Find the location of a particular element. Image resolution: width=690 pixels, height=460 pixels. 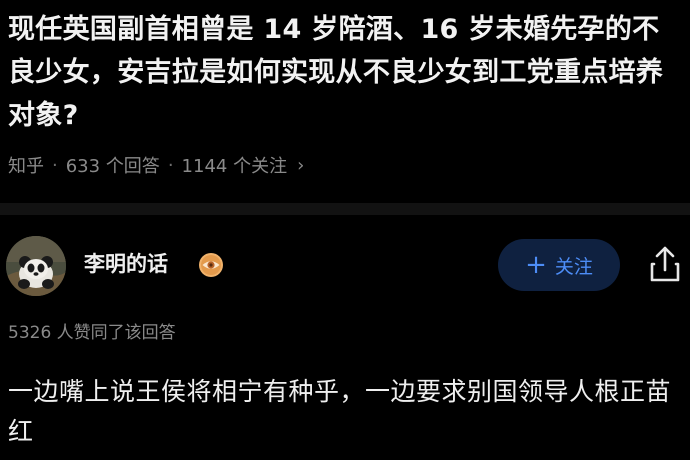

eye-badge-icon is located at coordinates (211, 265).